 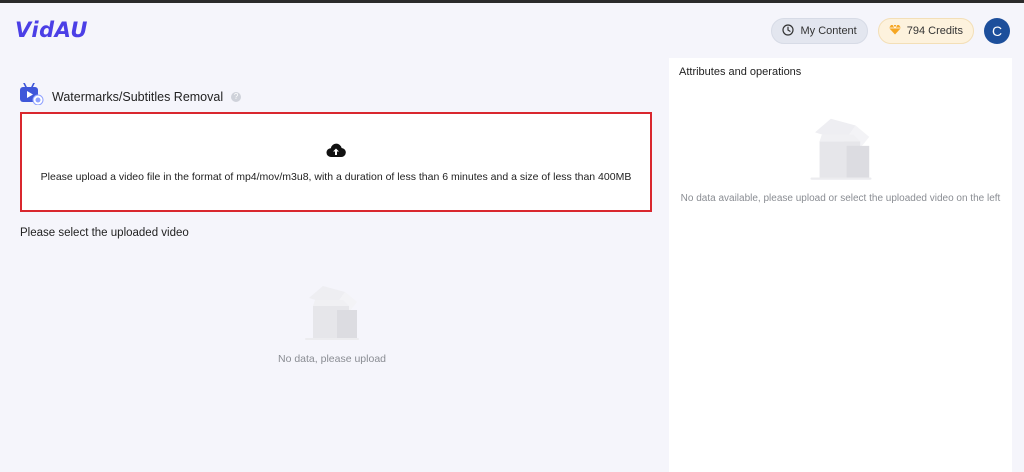 I want to click on uploaded-videos-empty-state: No data, please upload, so click(x=332, y=322).